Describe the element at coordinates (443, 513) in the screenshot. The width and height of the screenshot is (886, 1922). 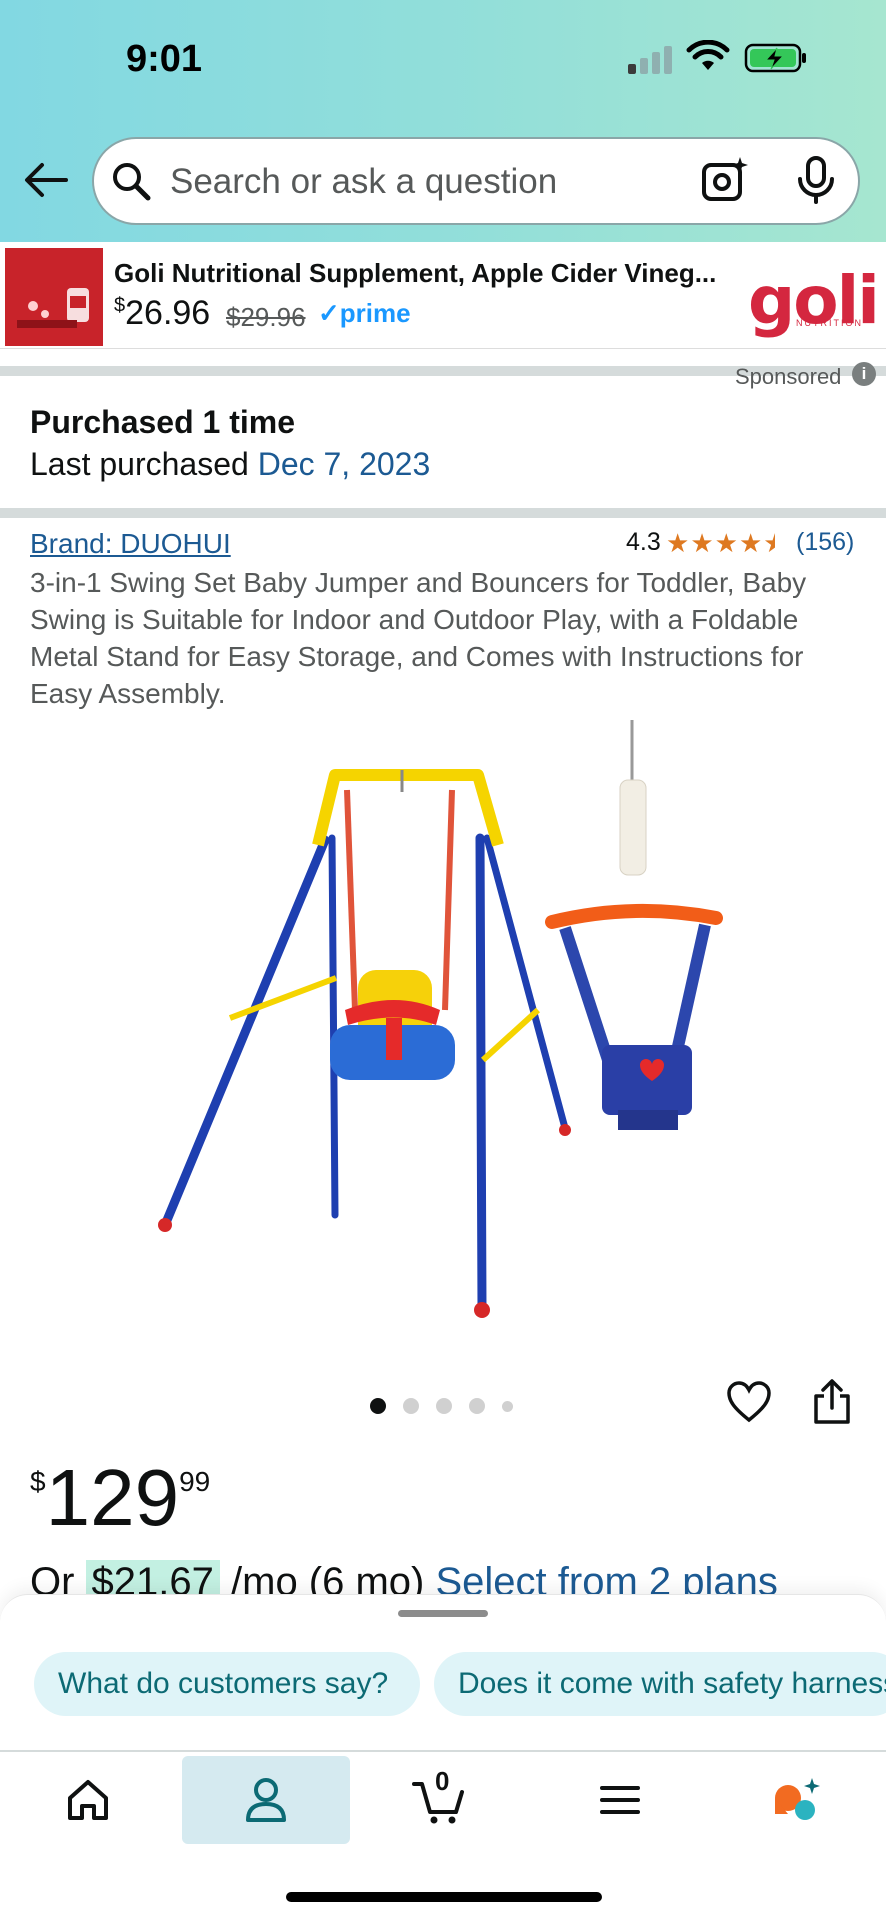
I see `section-divider` at that location.